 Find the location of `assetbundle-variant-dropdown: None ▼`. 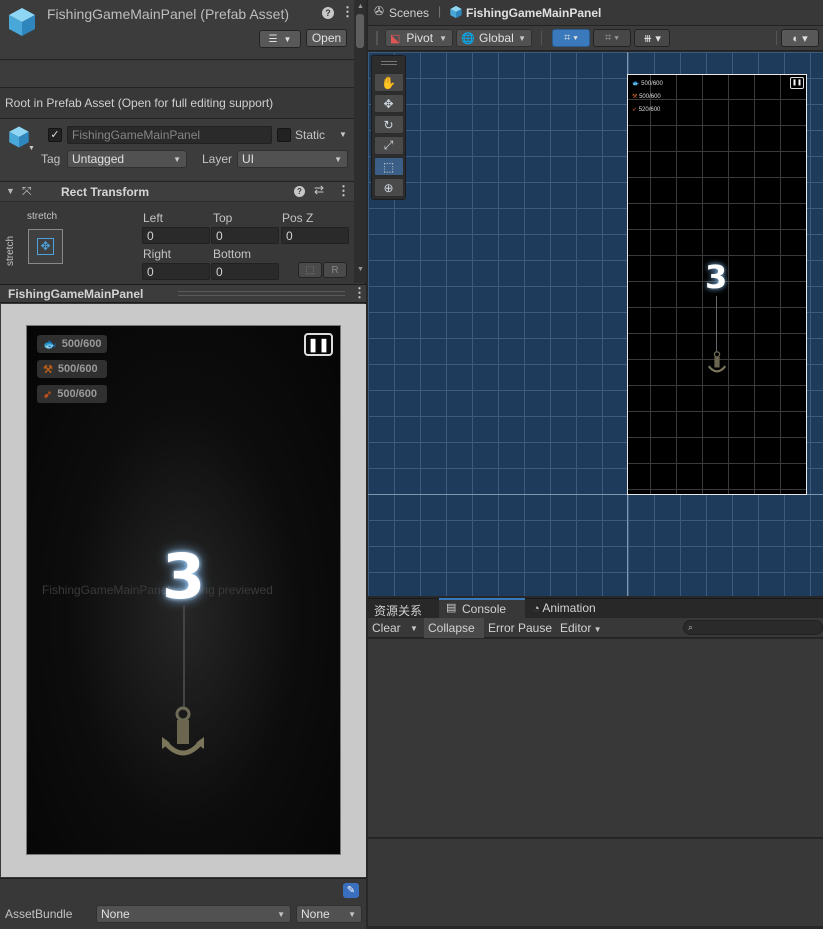

assetbundle-variant-dropdown: None ▼ is located at coordinates (329, 914).